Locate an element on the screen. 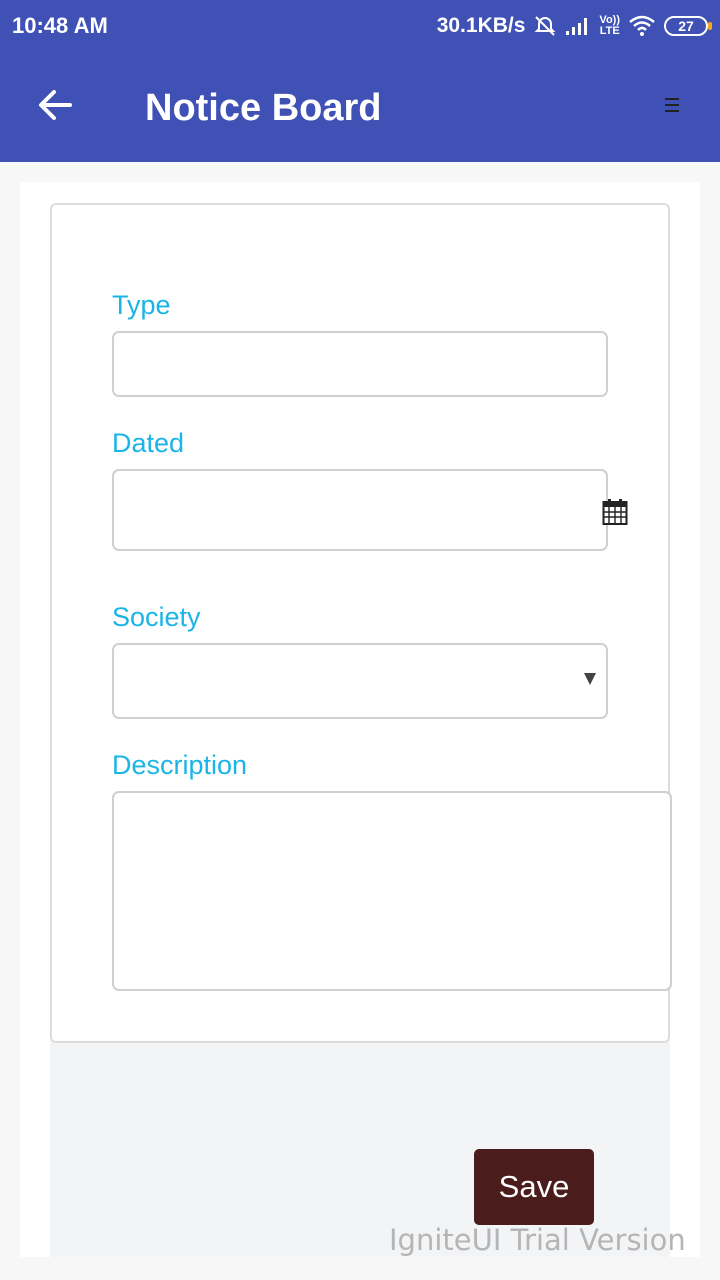 The height and width of the screenshot is (1280, 720). network-speed: 30.1KB/s is located at coordinates (481, 25).